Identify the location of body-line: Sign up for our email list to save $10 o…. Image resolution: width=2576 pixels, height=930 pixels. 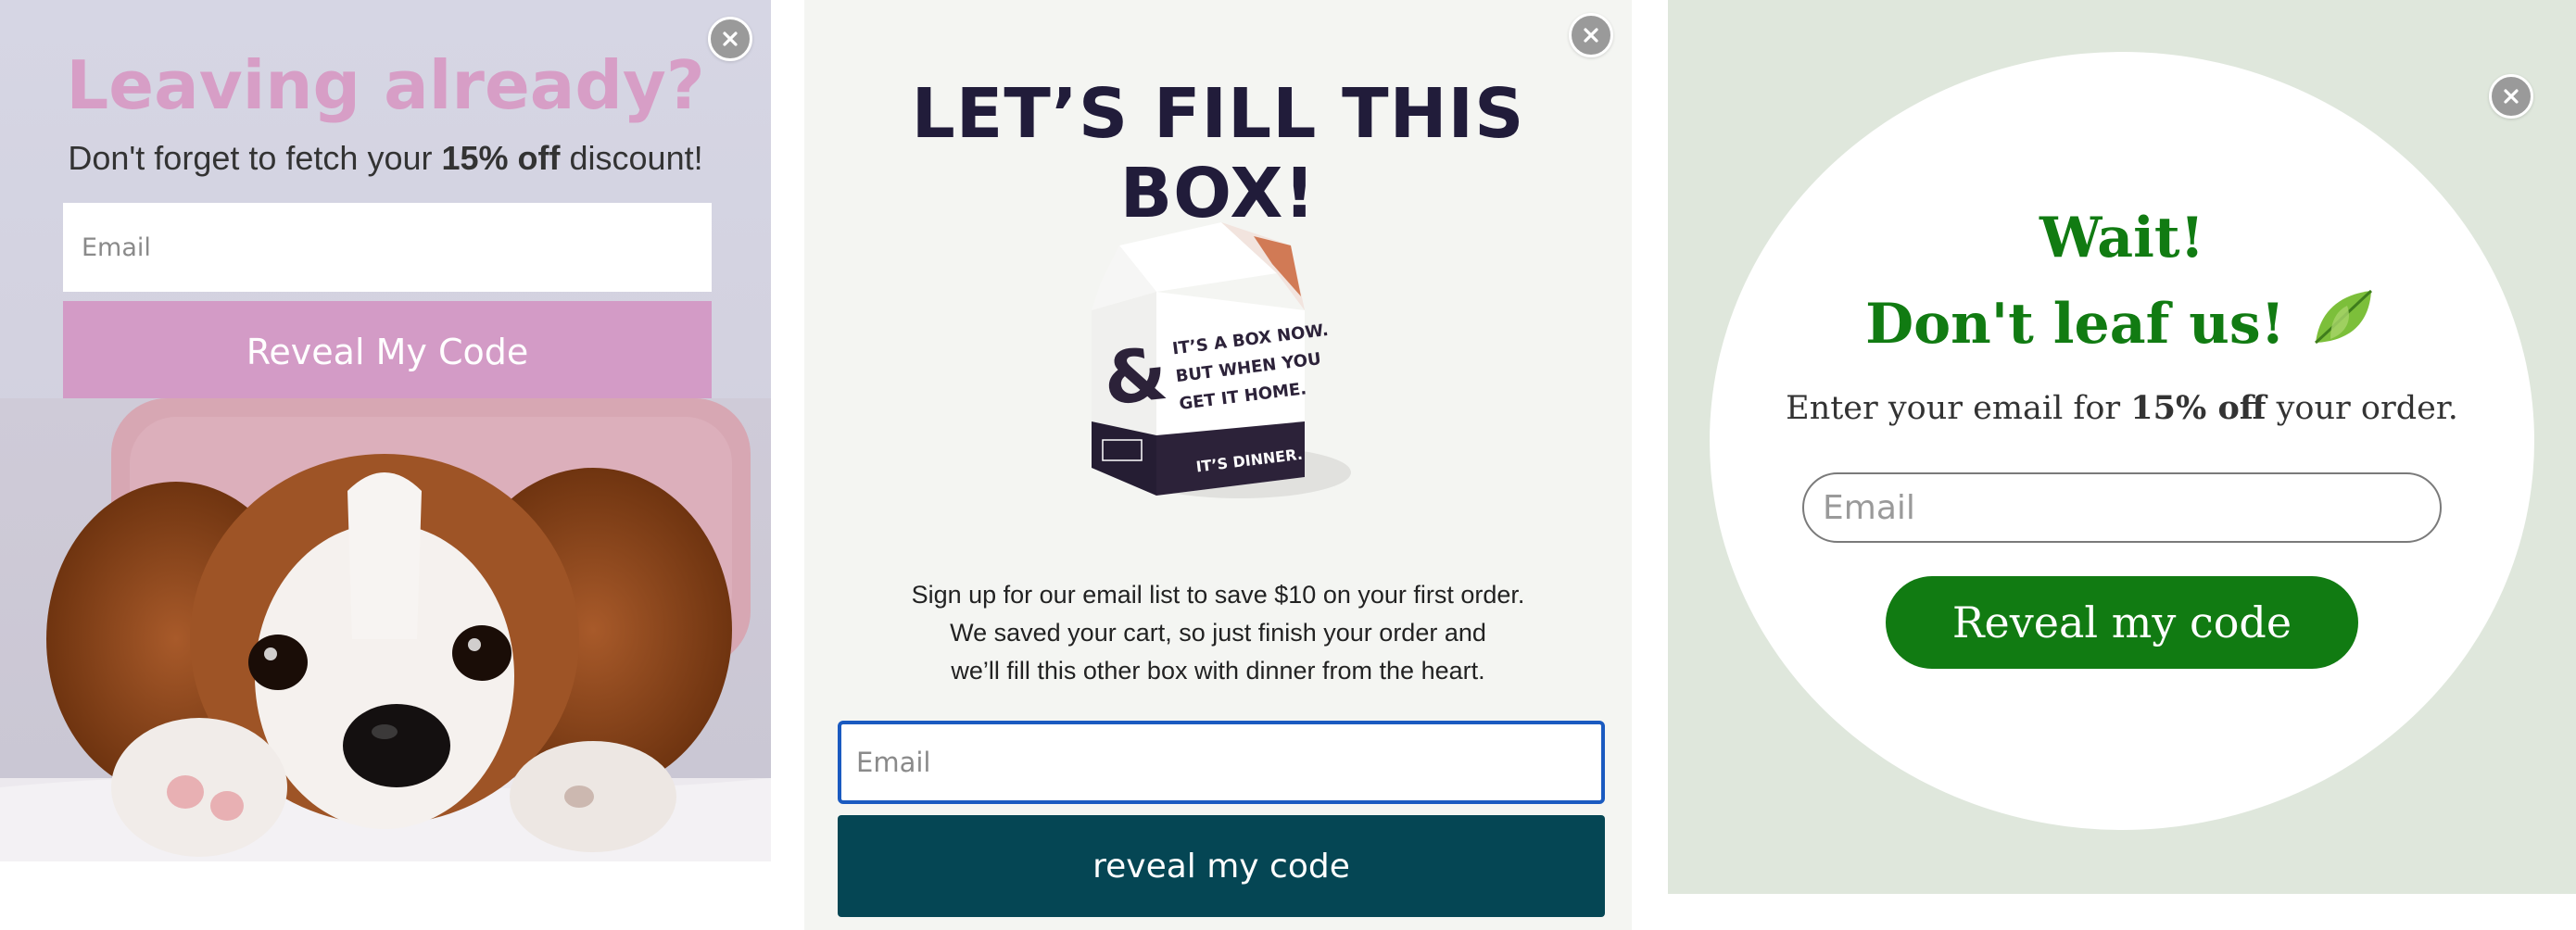
(1218, 595).